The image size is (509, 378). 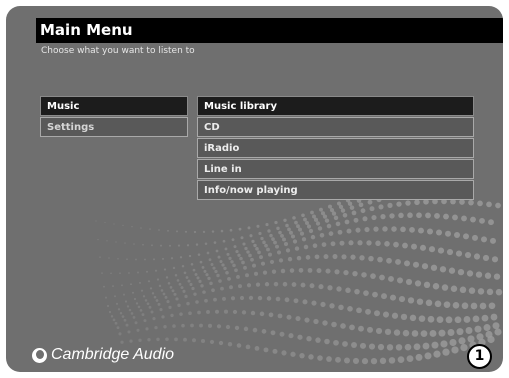 What do you see at coordinates (335, 169) in the screenshot?
I see `menu-item-line-in: Line in` at bounding box center [335, 169].